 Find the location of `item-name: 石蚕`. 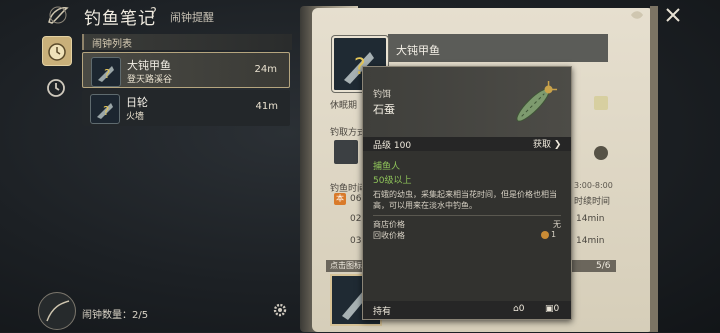

item-name: 石蚕 is located at coordinates (384, 109).